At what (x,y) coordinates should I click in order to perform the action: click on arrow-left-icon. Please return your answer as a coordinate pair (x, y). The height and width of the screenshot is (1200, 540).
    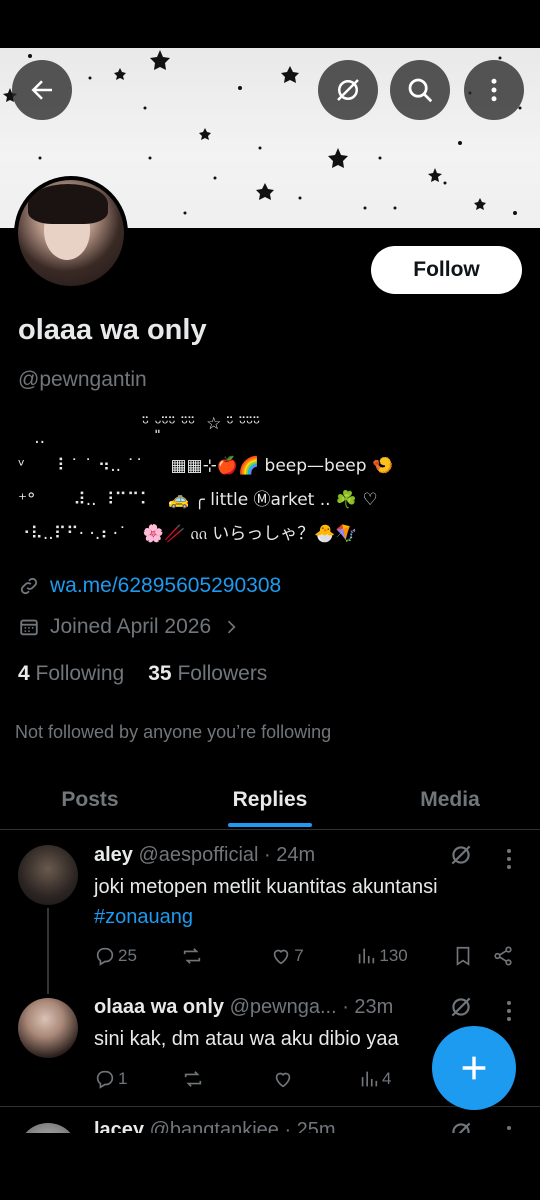
    Looking at the image, I should click on (41, 90).